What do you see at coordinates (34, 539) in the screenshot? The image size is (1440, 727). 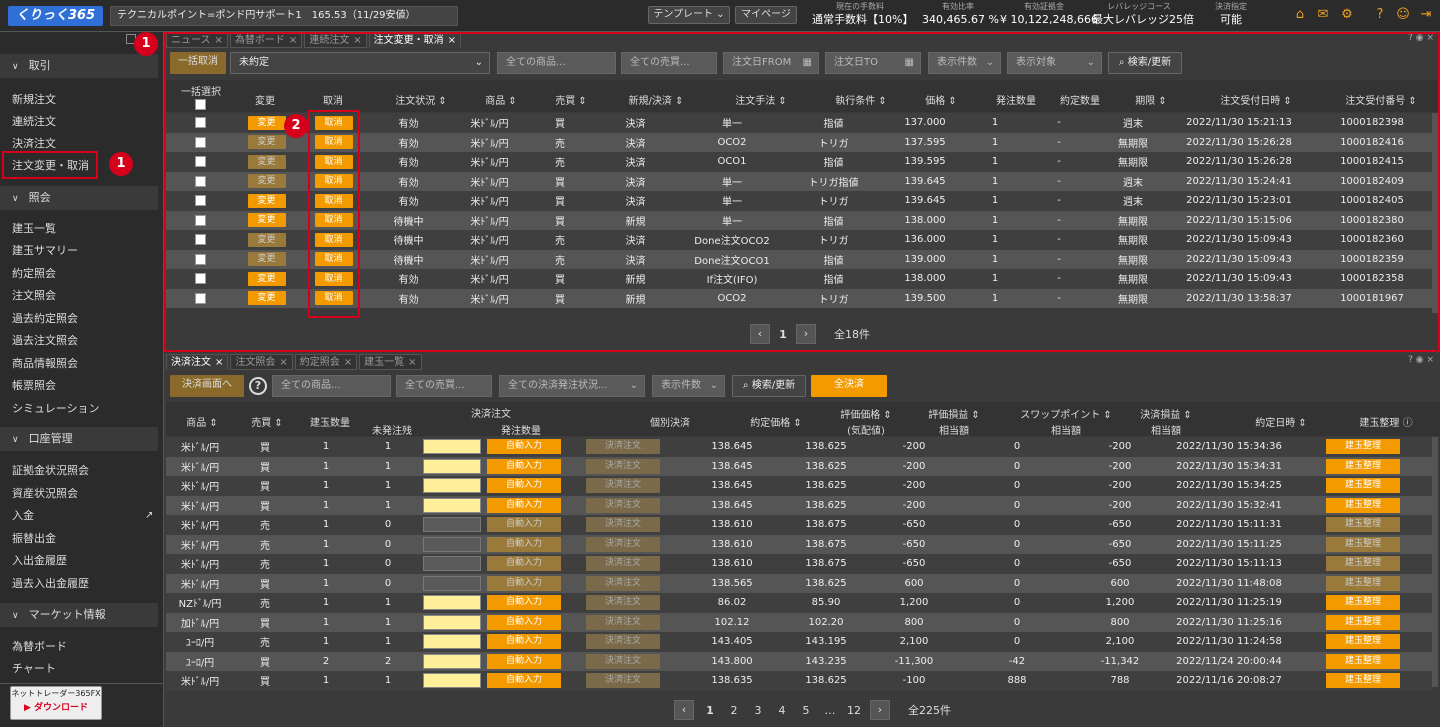 I see `sidebar-item-withdraw: 振替出金` at bounding box center [34, 539].